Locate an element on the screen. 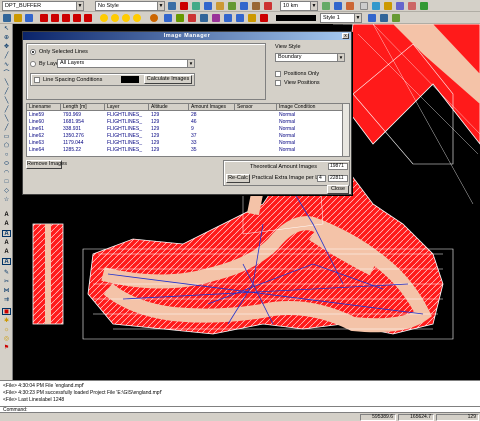  diamond-tool-icon: ◇ is located at coordinates (6, 191).